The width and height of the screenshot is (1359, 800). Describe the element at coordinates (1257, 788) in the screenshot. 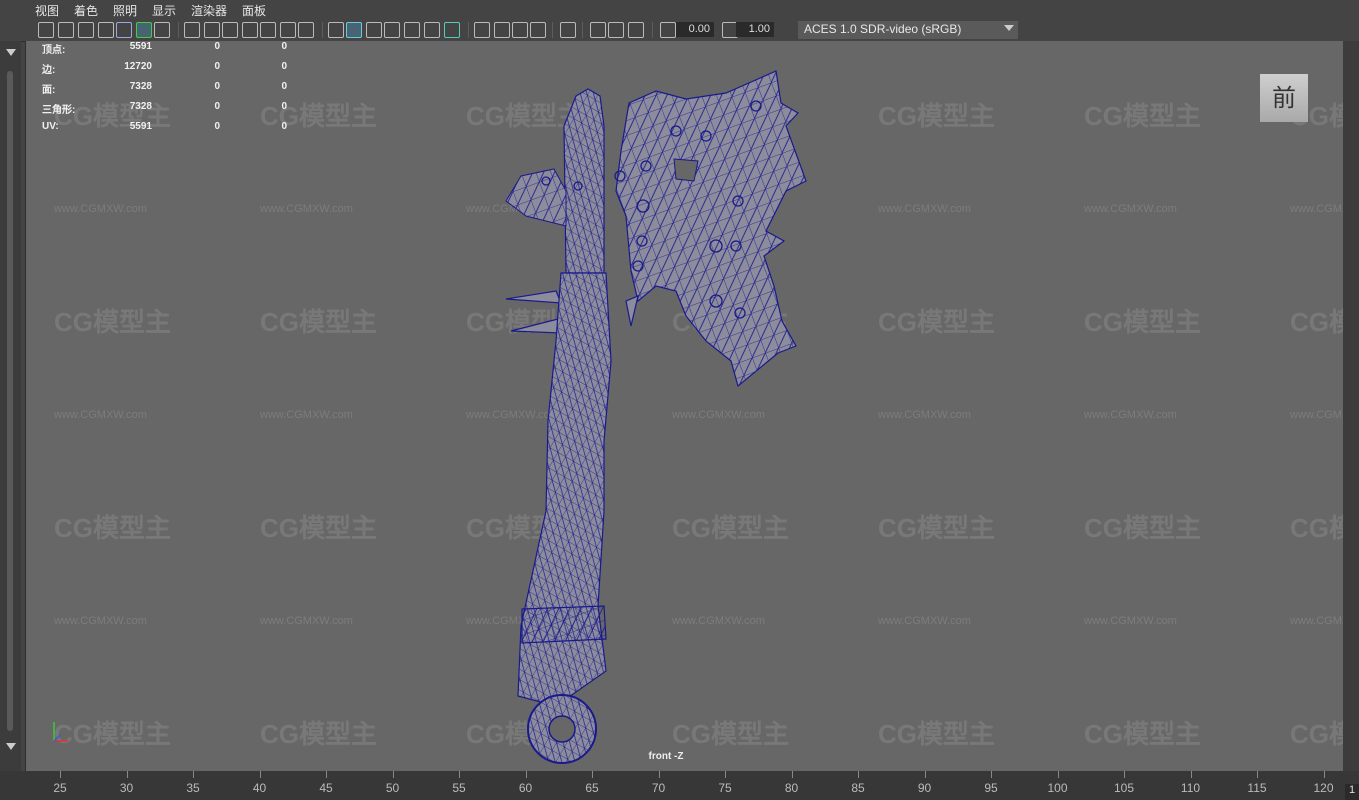

I see `frame-tick-label: 115` at that location.